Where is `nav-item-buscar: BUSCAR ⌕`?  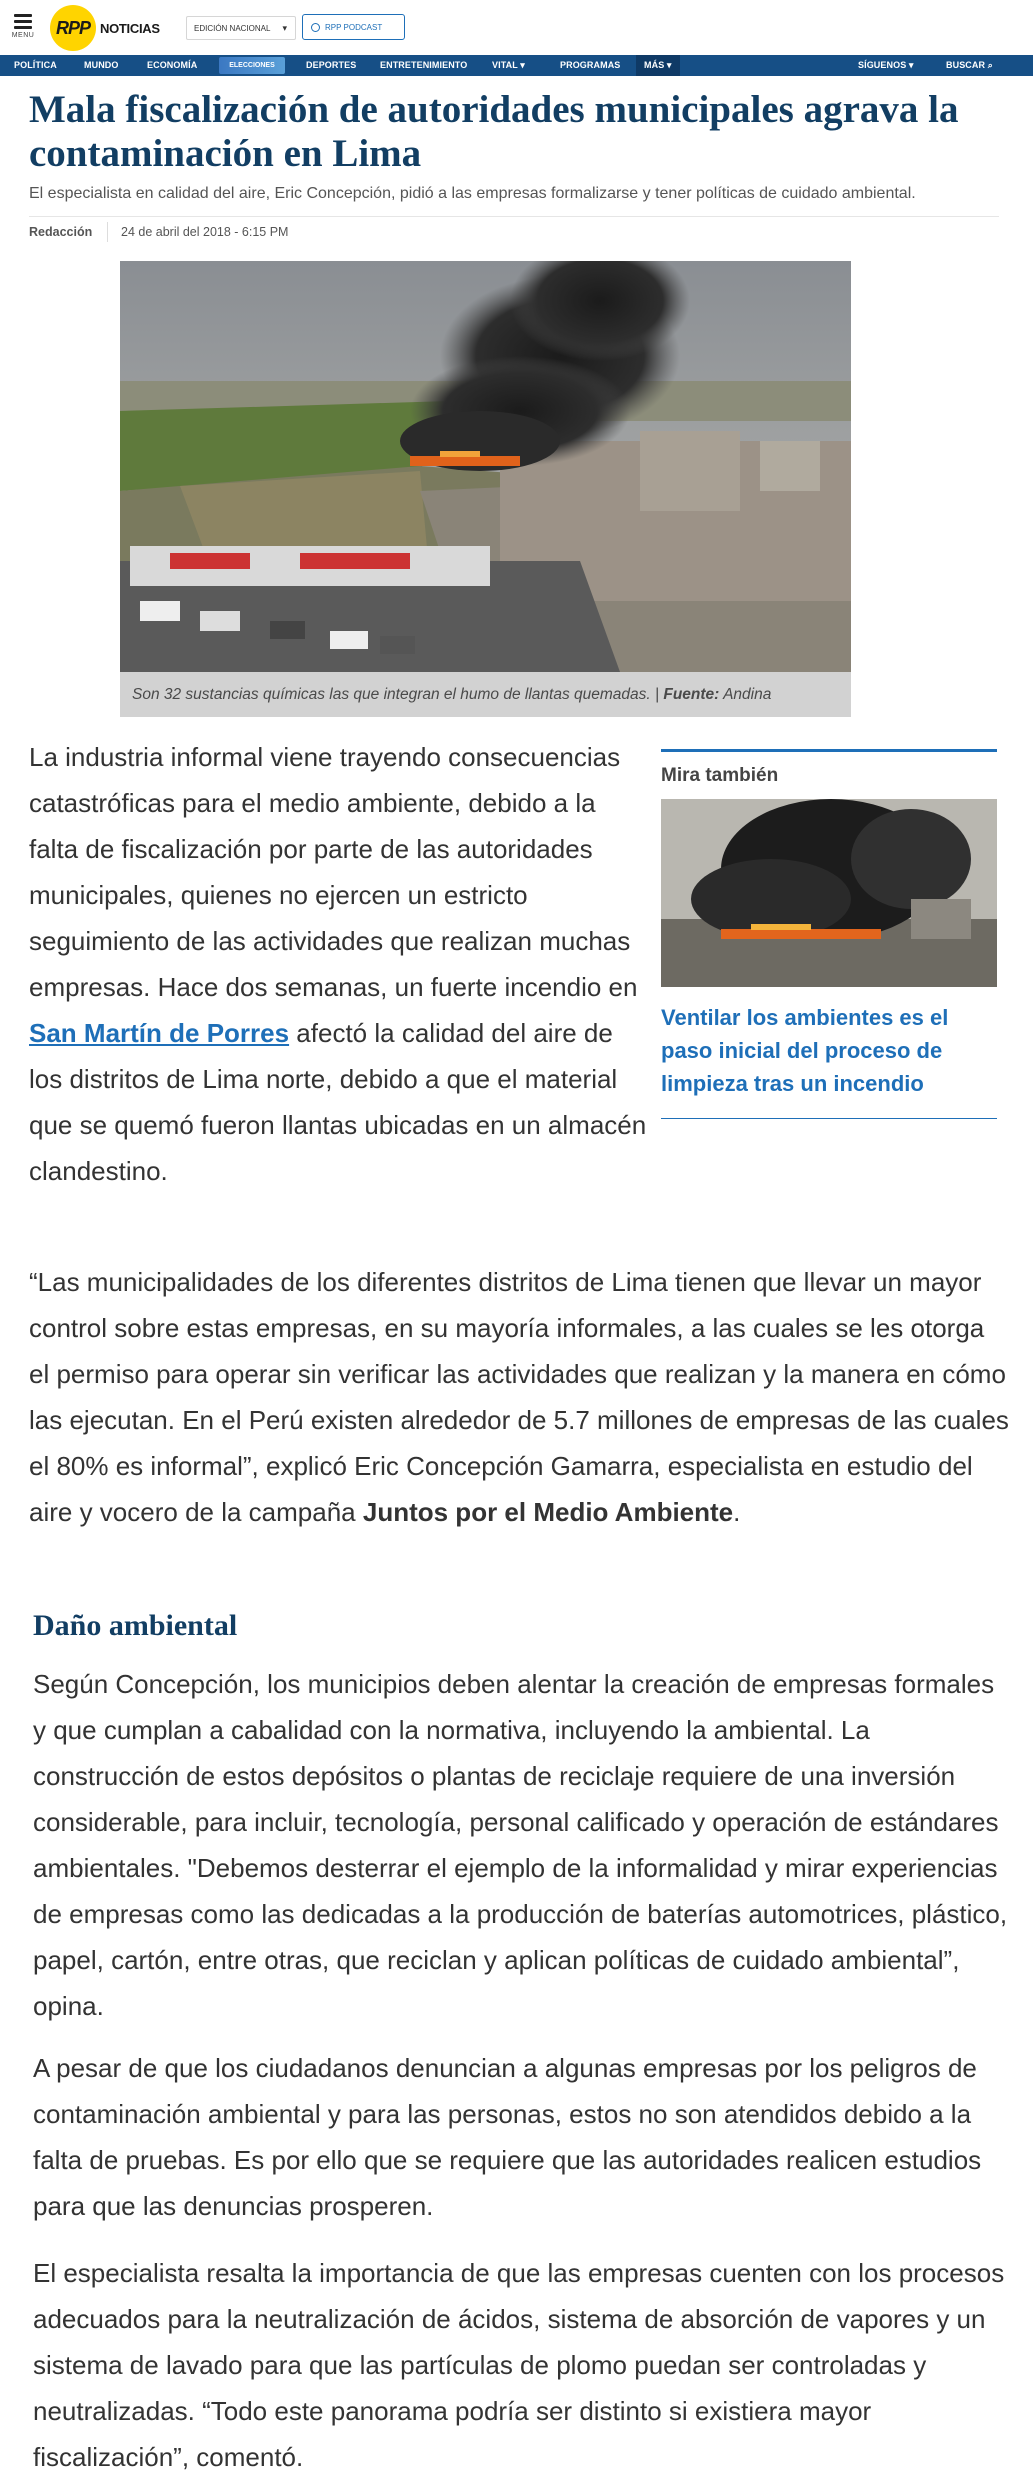 nav-item-buscar: BUSCAR ⌕ is located at coordinates (969, 65).